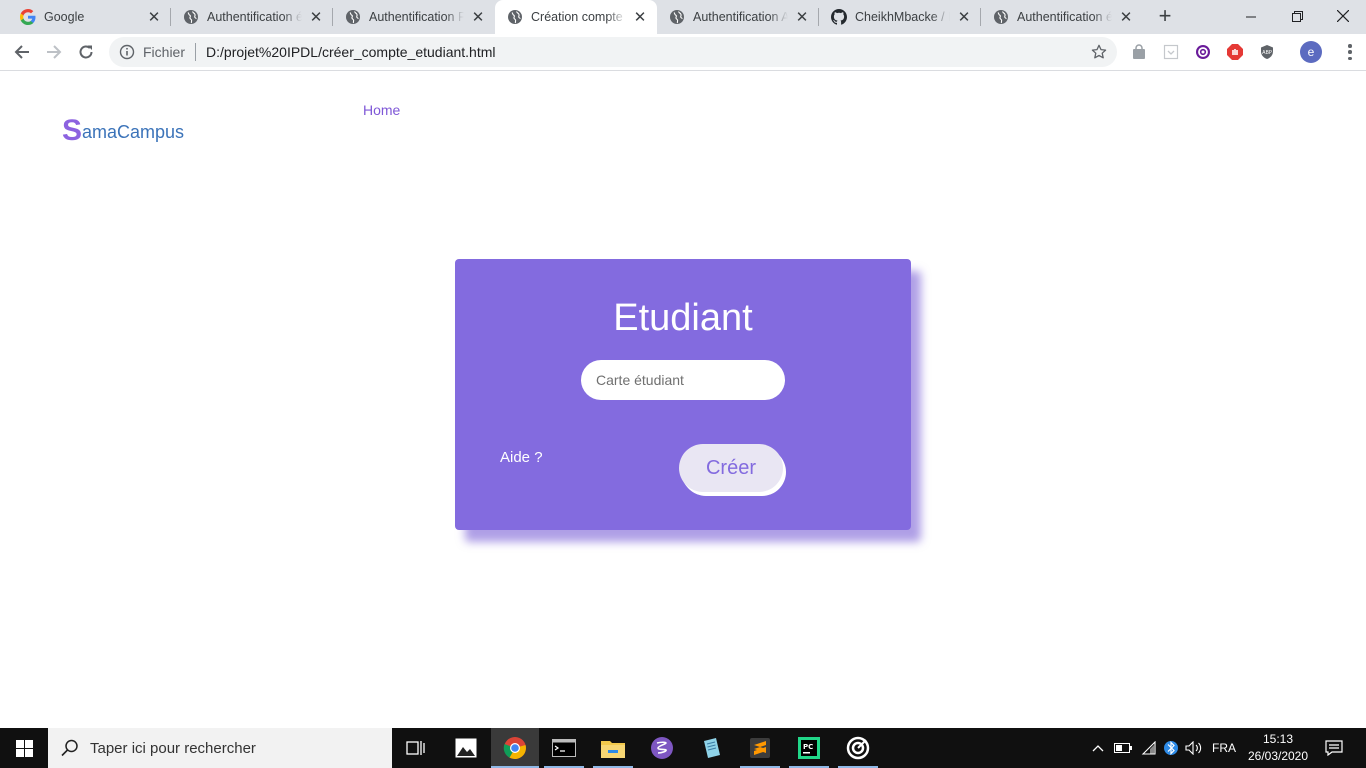  I want to click on back-button, so click(22, 52).